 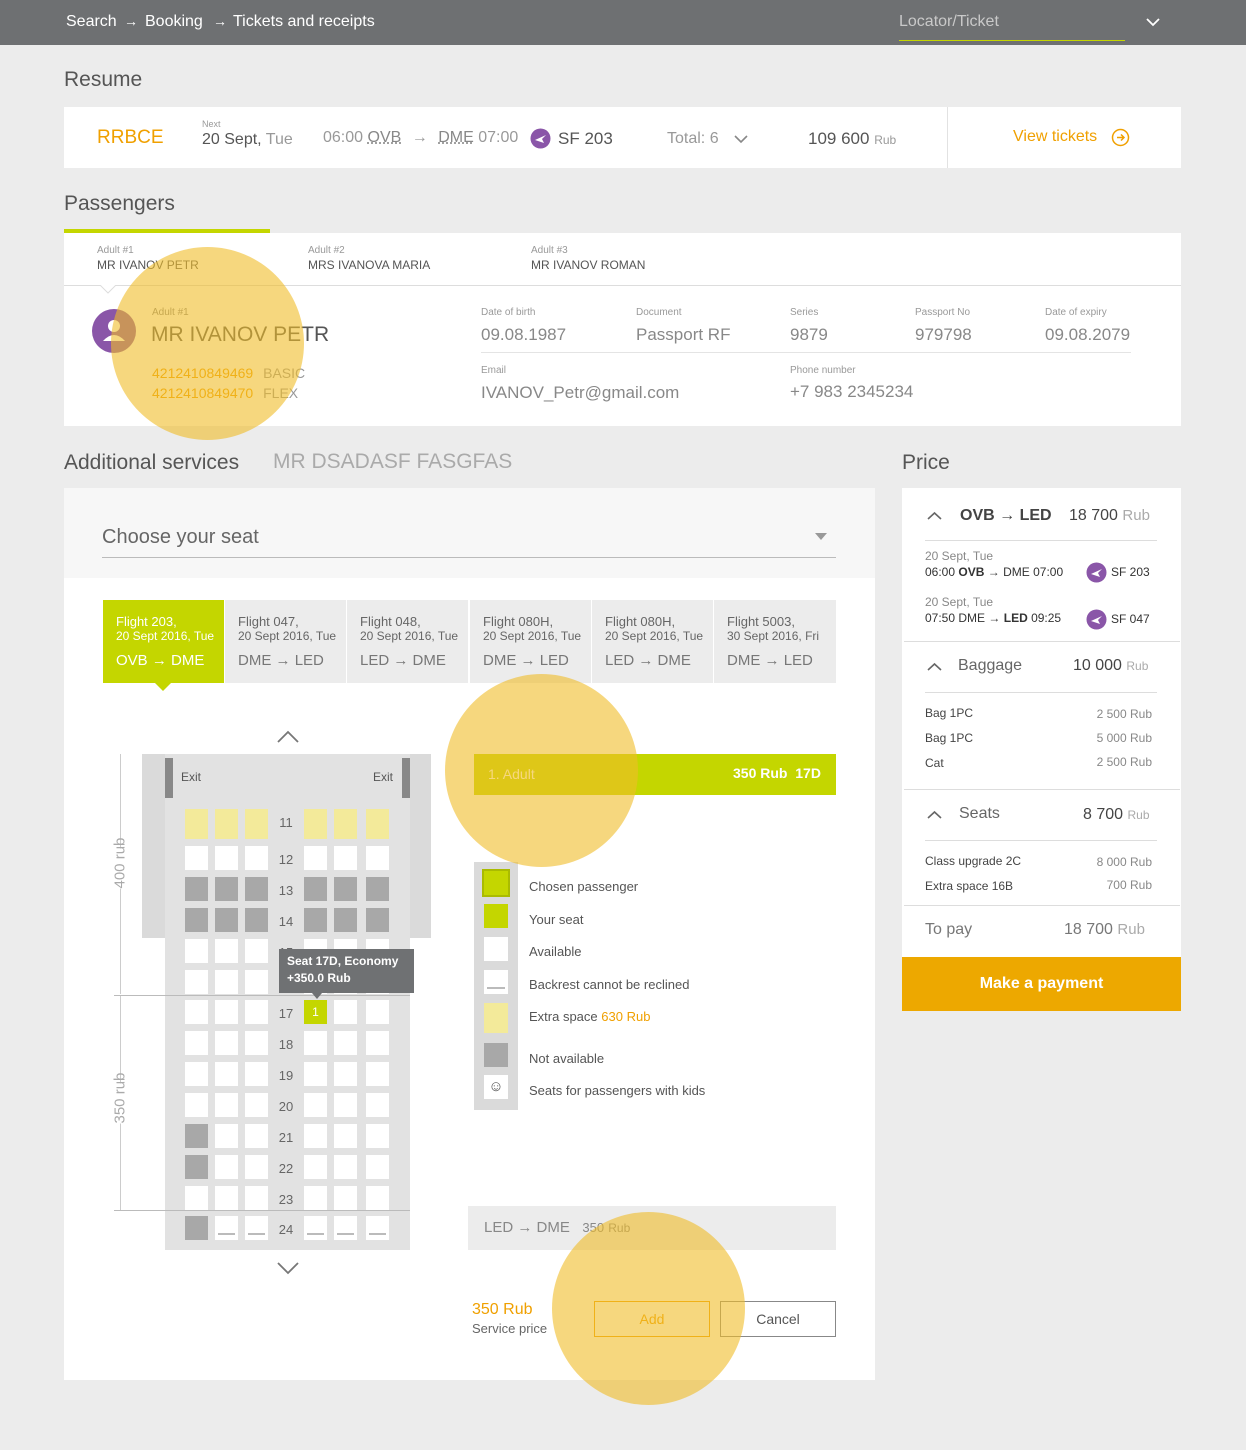 I want to click on segment-from: DME, so click(x=972, y=618).